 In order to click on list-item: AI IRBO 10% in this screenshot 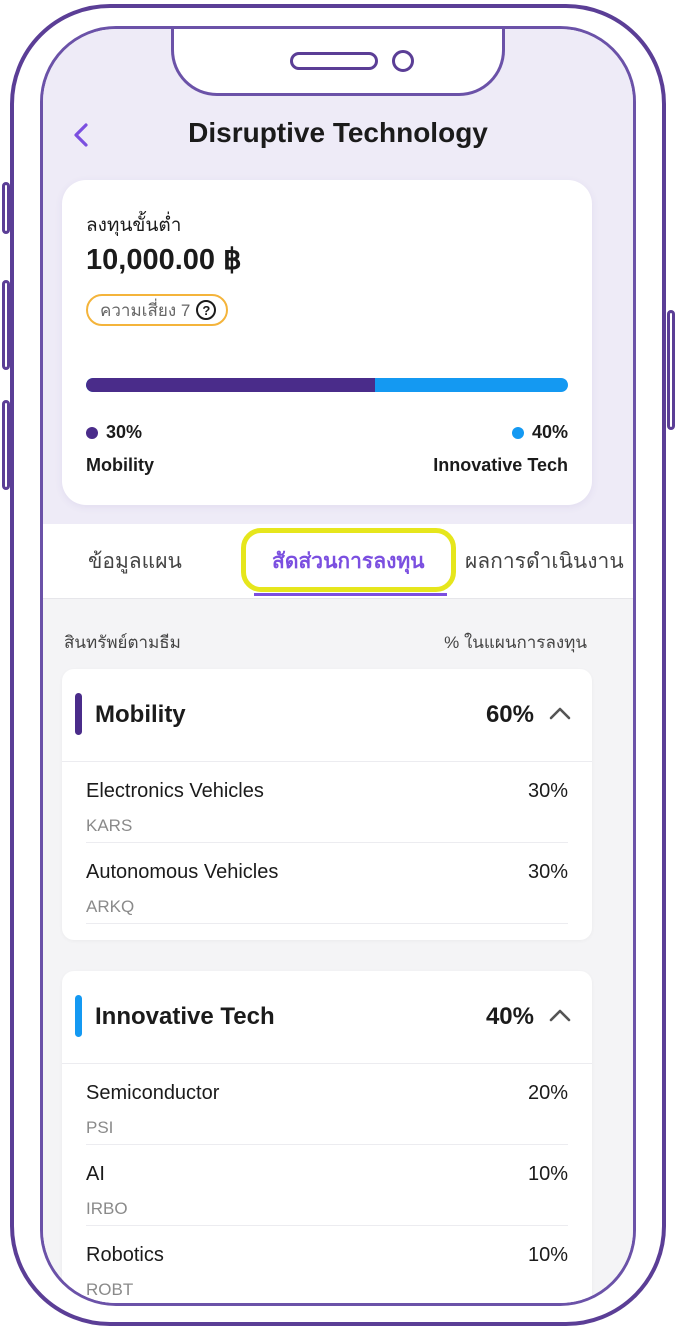, I will do `click(327, 1185)`.